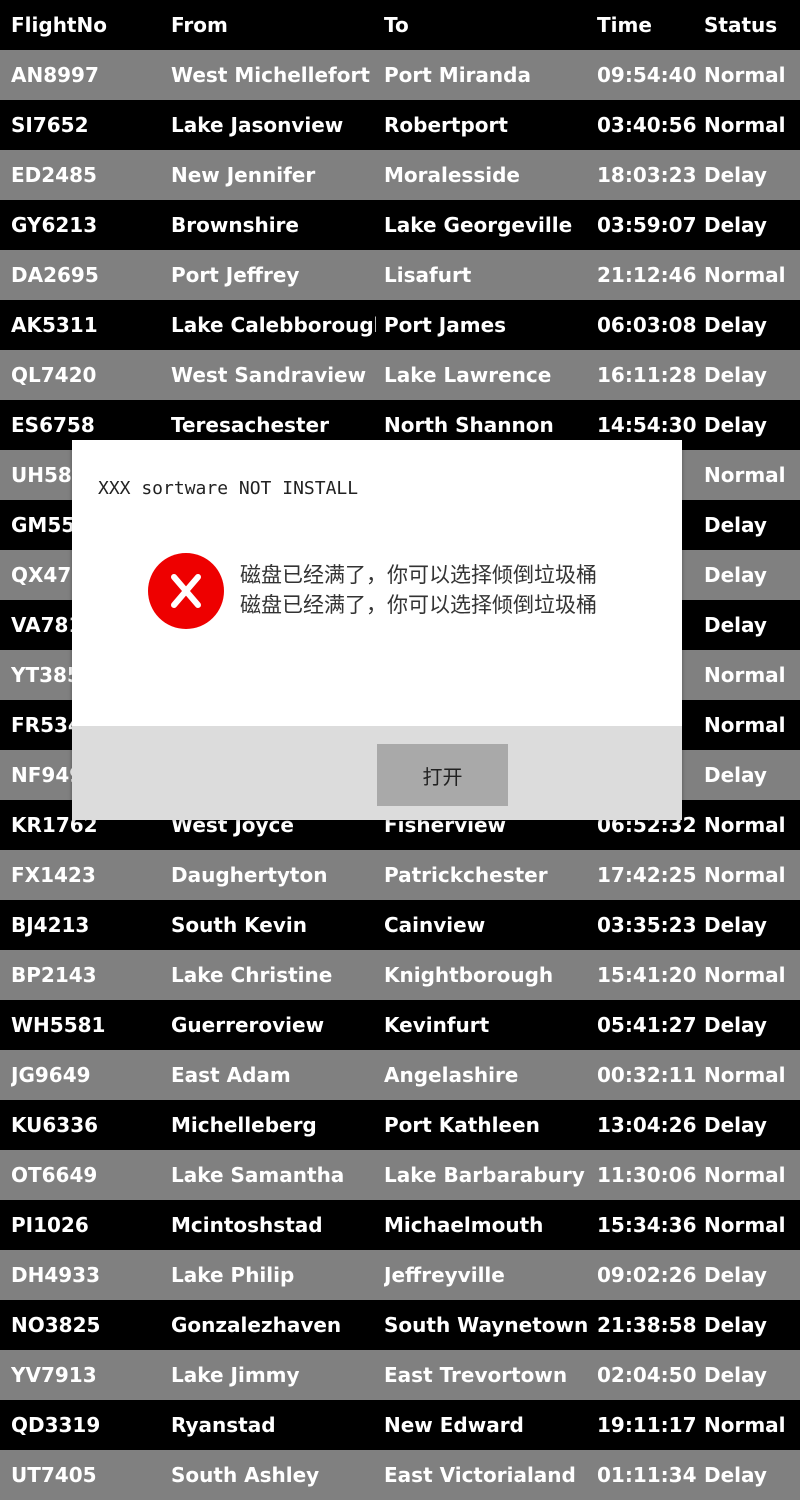  I want to click on time-cell: 19:11:17, so click(647, 1425).